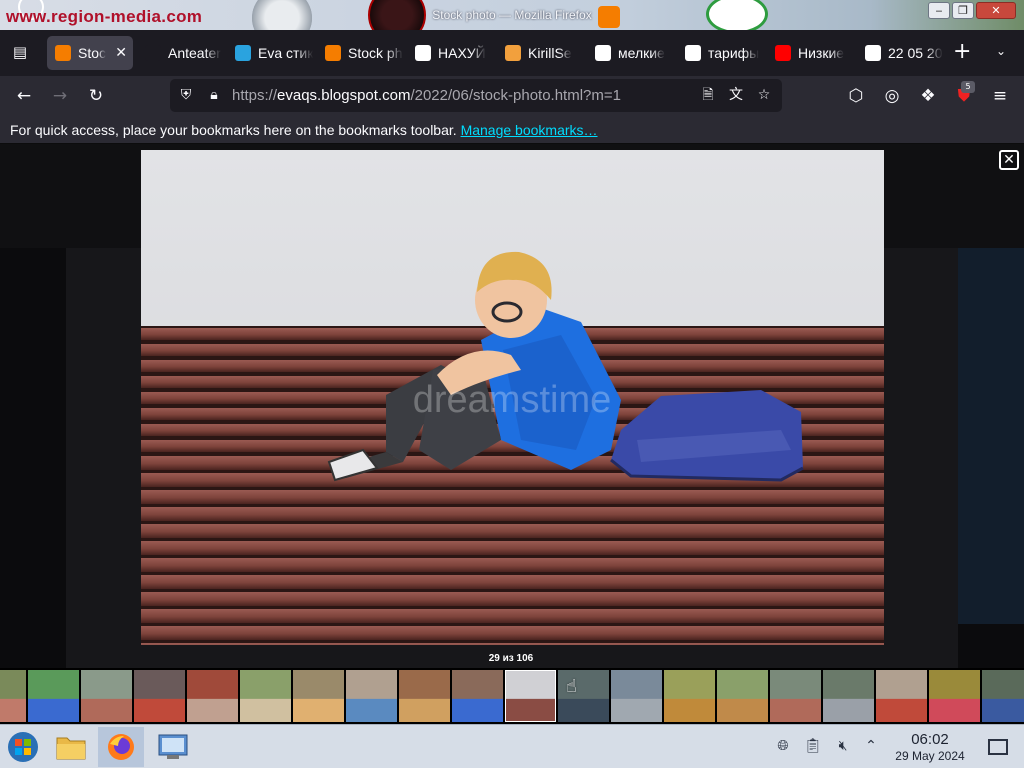 This screenshot has width=1024, height=768. Describe the element at coordinates (1009, 160) in the screenshot. I see `lightbox-close-icon: ✕` at that location.